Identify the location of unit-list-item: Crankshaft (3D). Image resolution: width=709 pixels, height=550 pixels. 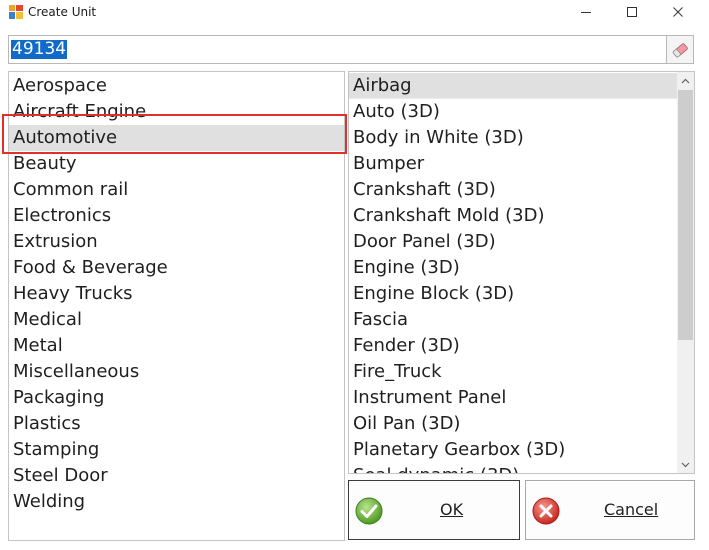
(513, 190).